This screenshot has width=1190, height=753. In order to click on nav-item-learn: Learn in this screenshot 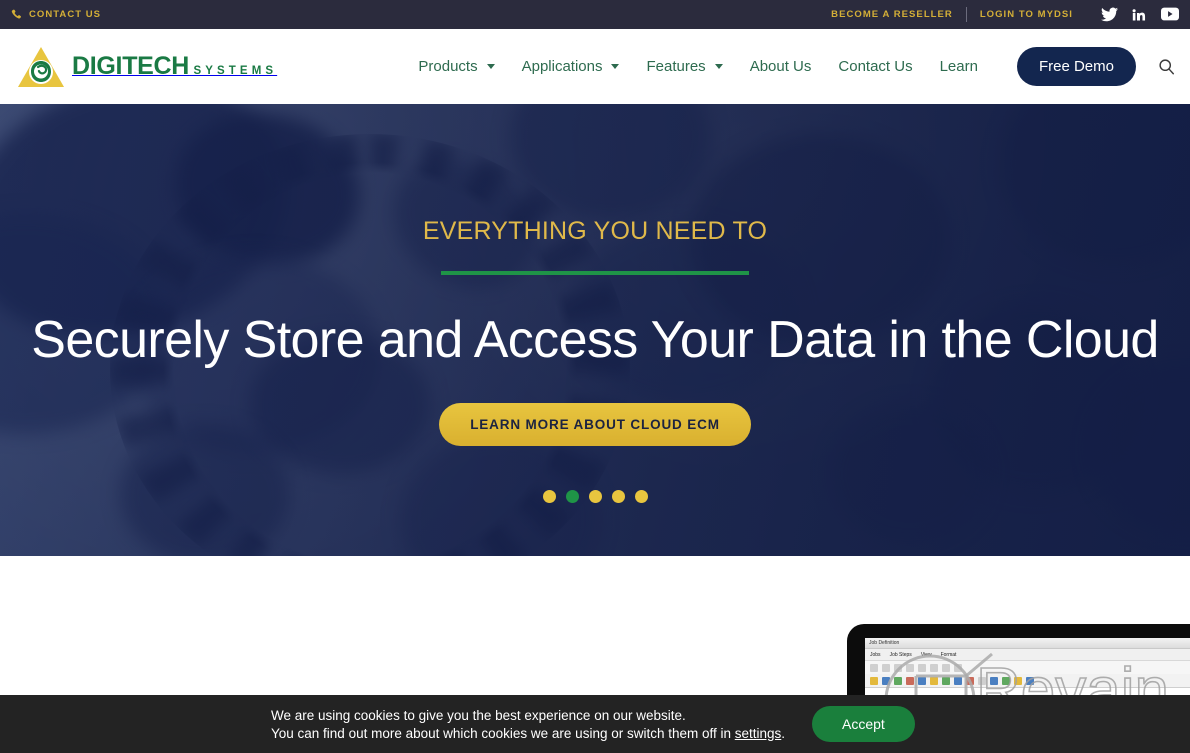, I will do `click(959, 66)`.